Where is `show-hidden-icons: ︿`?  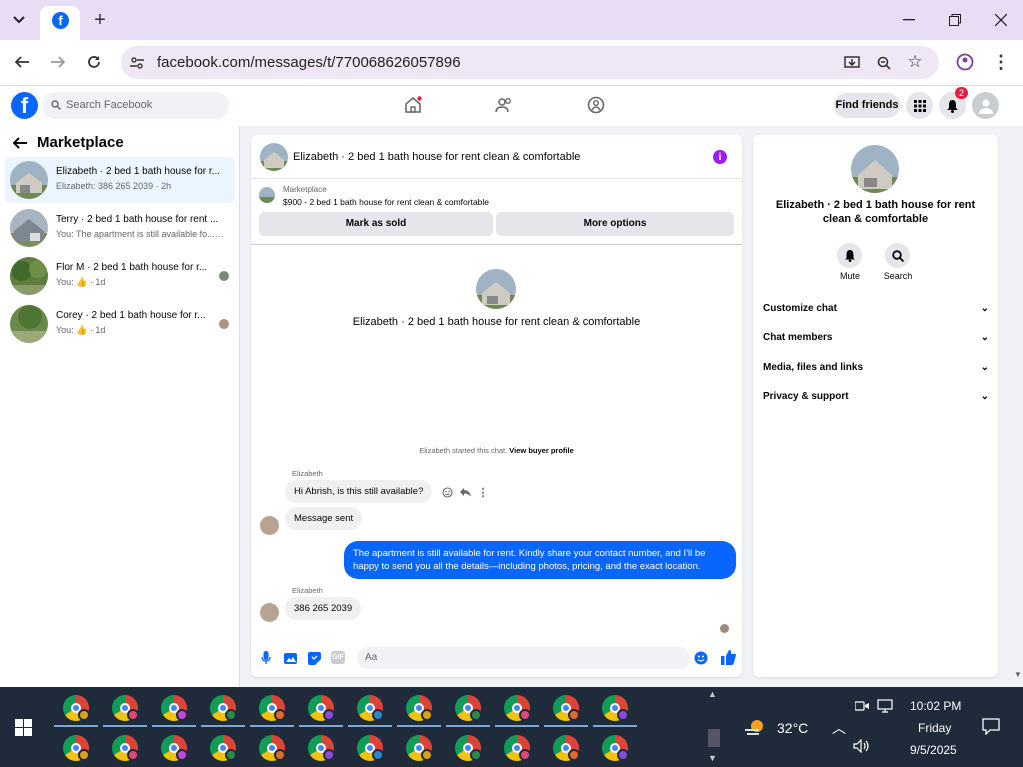
show-hidden-icons: ︿ is located at coordinates (839, 728).